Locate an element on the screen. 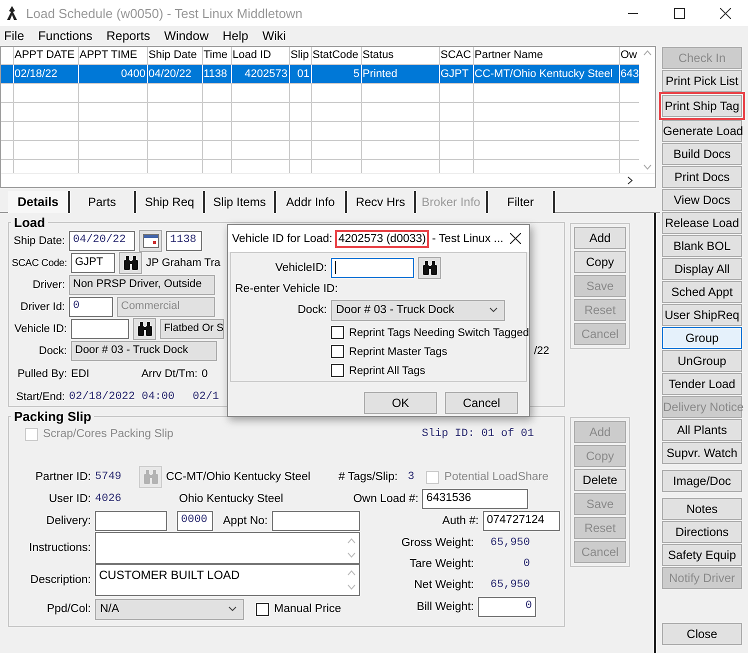  action-button: Sched Appt is located at coordinates (702, 292).